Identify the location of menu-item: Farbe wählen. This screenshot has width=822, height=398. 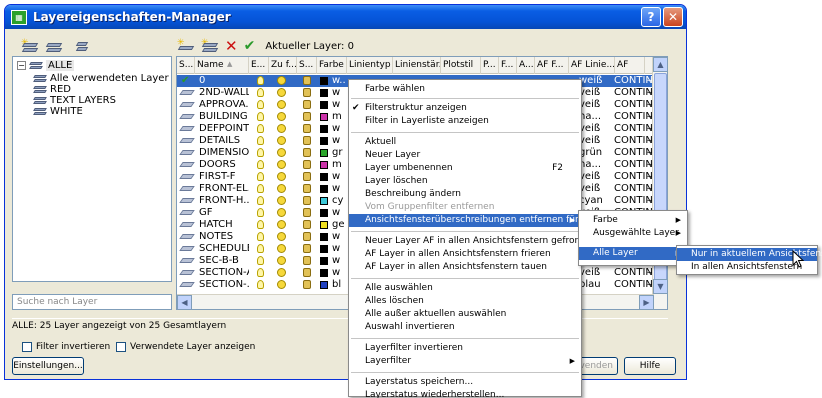
(465, 89).